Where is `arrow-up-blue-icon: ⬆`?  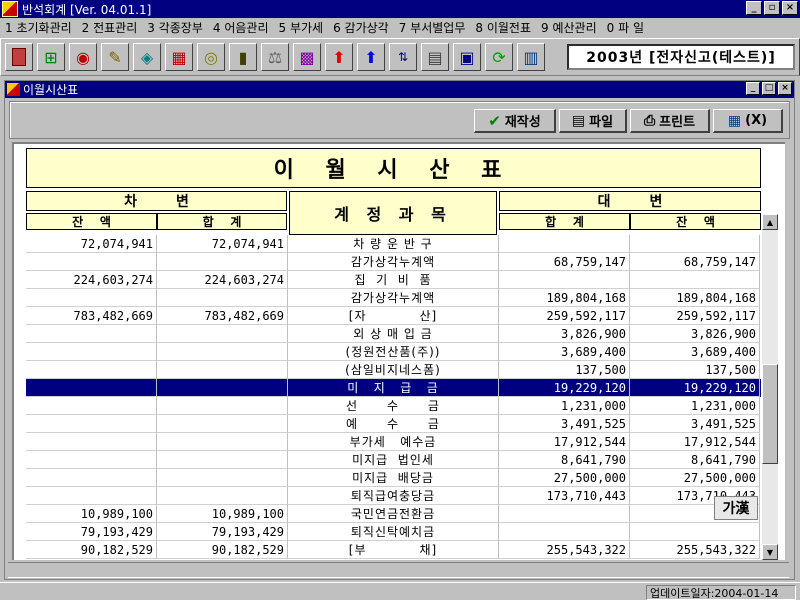
arrow-up-blue-icon: ⬆ is located at coordinates (371, 57).